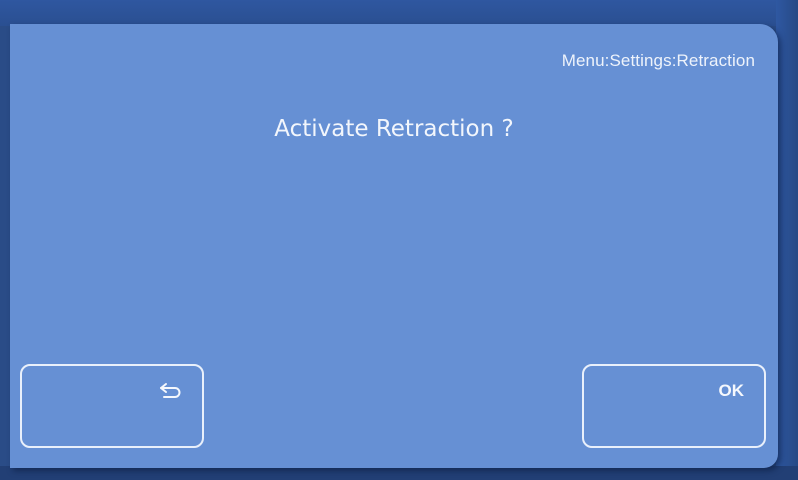  What do you see at coordinates (658, 60) in the screenshot?
I see `breadcrumb: Menu:Settings:Retraction` at bounding box center [658, 60].